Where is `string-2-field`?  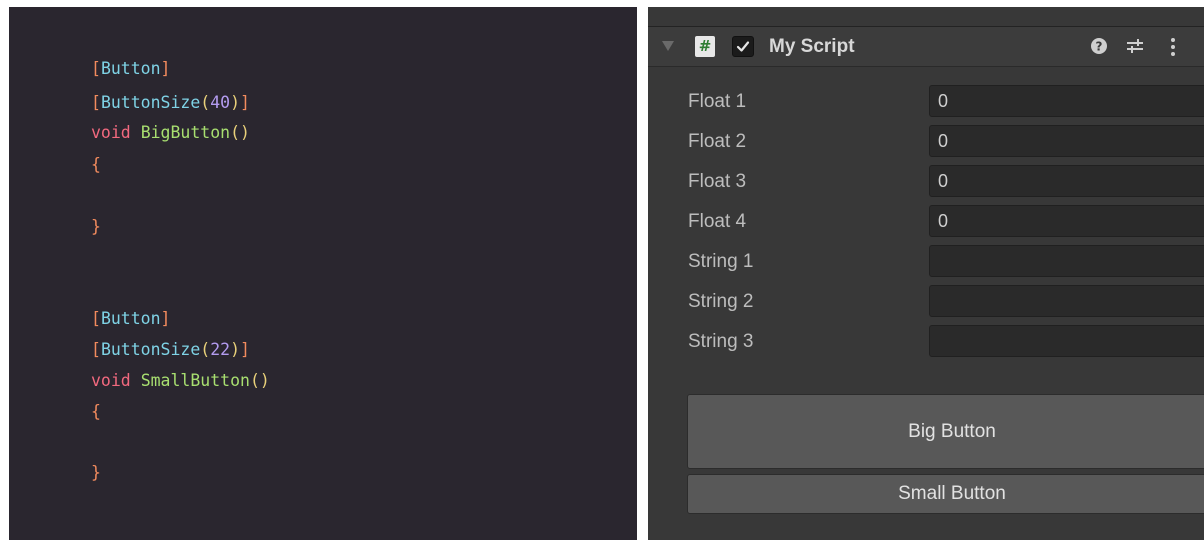 string-2-field is located at coordinates (1066, 301).